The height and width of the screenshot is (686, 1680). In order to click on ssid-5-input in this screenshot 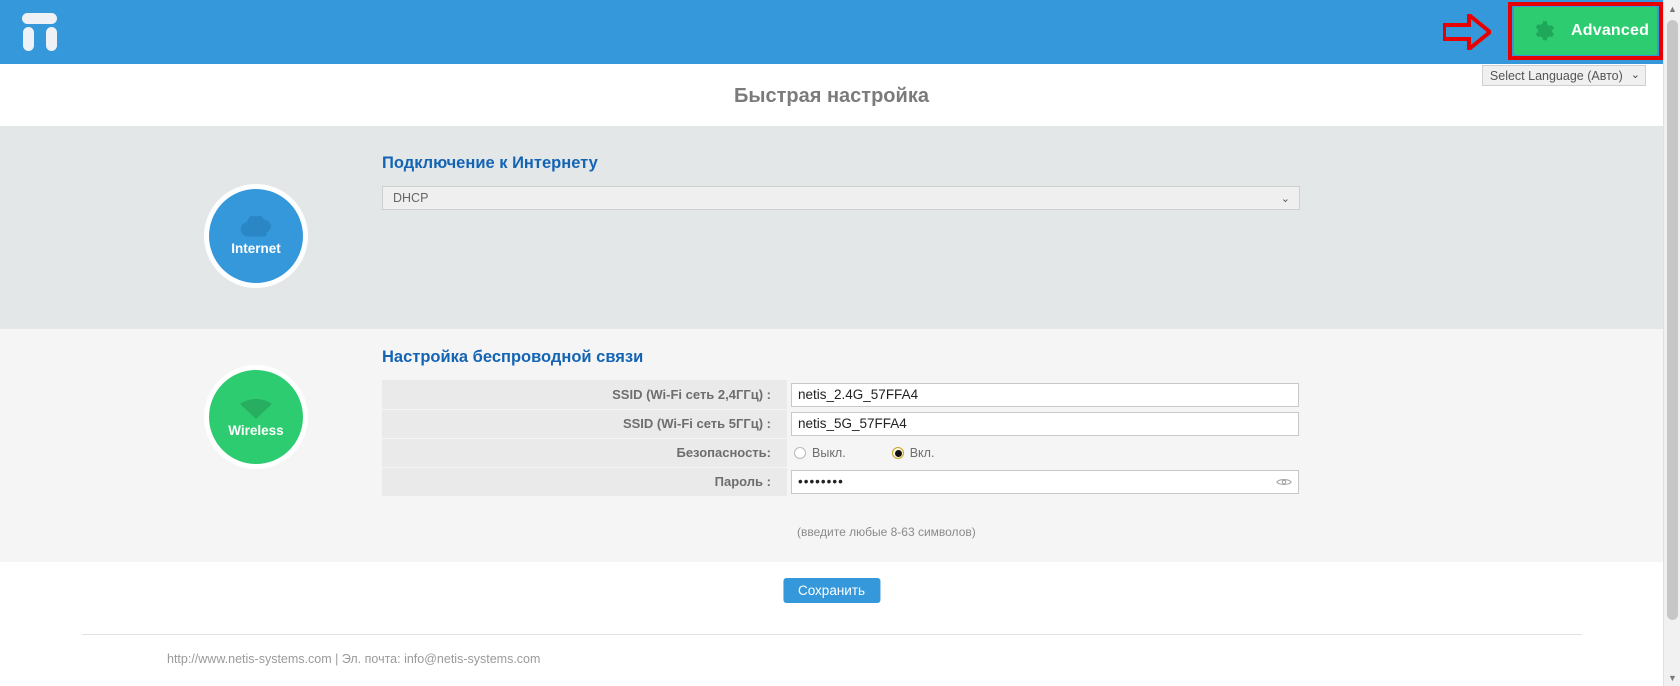, I will do `click(1045, 423)`.